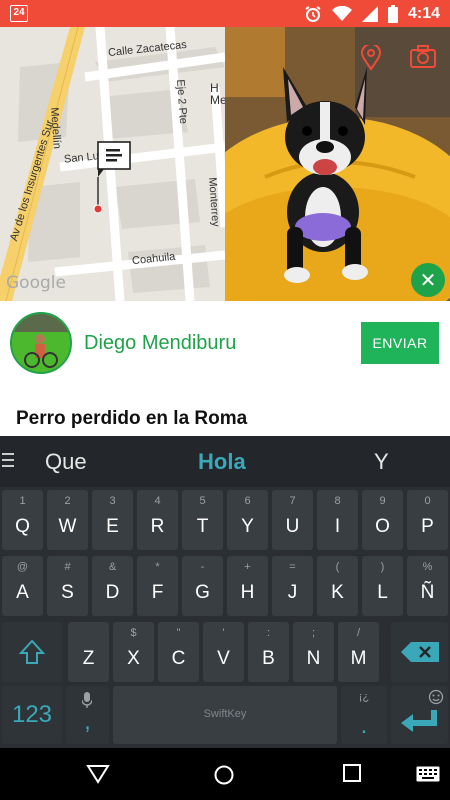 The height and width of the screenshot is (800, 450). What do you see at coordinates (382, 567) in the screenshot?
I see `key-secondary-label: )` at bounding box center [382, 567].